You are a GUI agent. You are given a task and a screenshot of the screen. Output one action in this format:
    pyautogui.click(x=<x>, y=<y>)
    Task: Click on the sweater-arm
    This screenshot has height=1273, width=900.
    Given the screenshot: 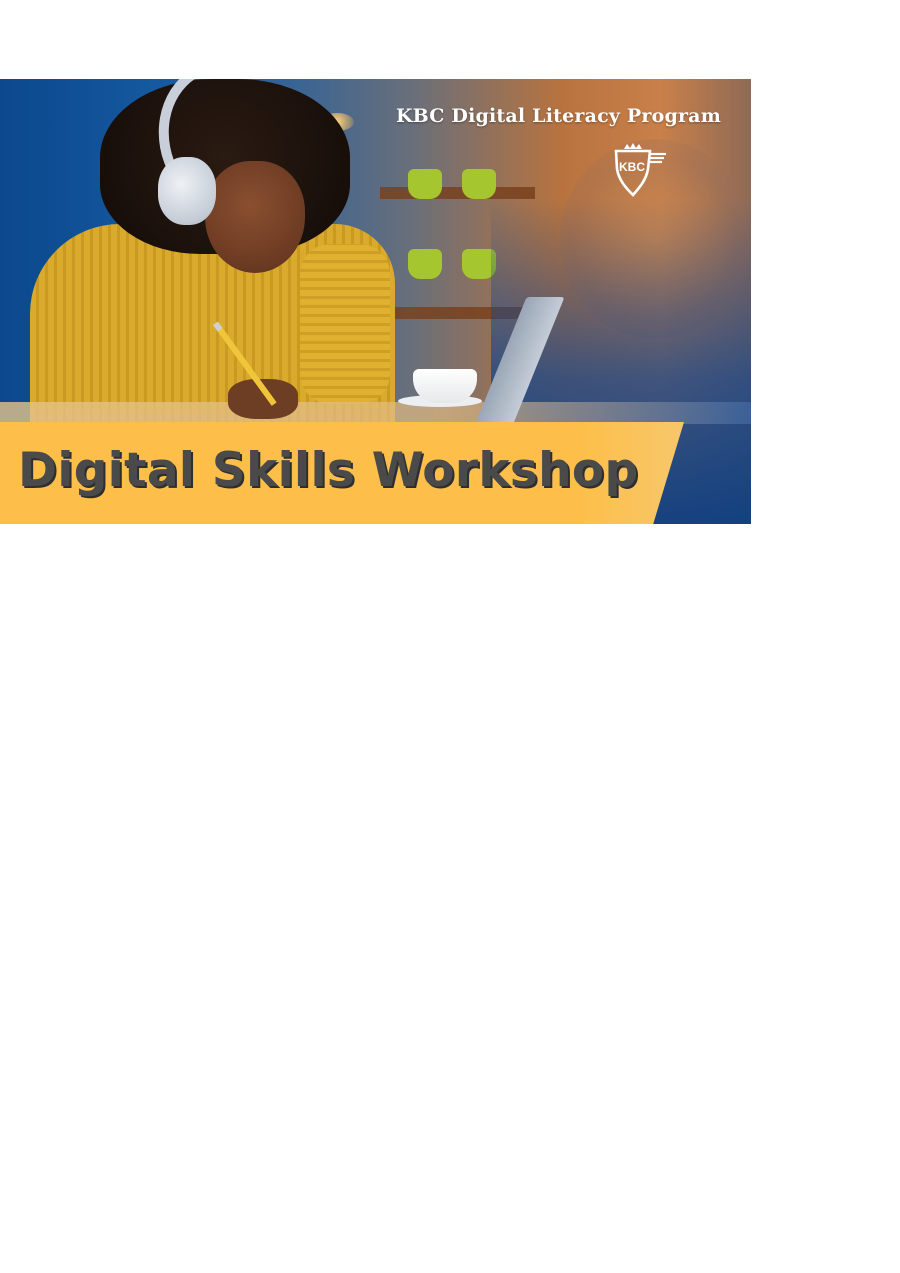 What is the action you would take?
    pyautogui.click(x=345, y=324)
    